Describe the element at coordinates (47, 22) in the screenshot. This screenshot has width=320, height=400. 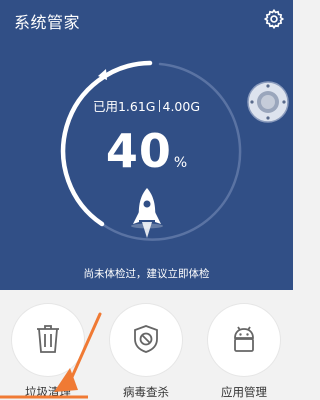
I see `app-title: 系统管家` at that location.